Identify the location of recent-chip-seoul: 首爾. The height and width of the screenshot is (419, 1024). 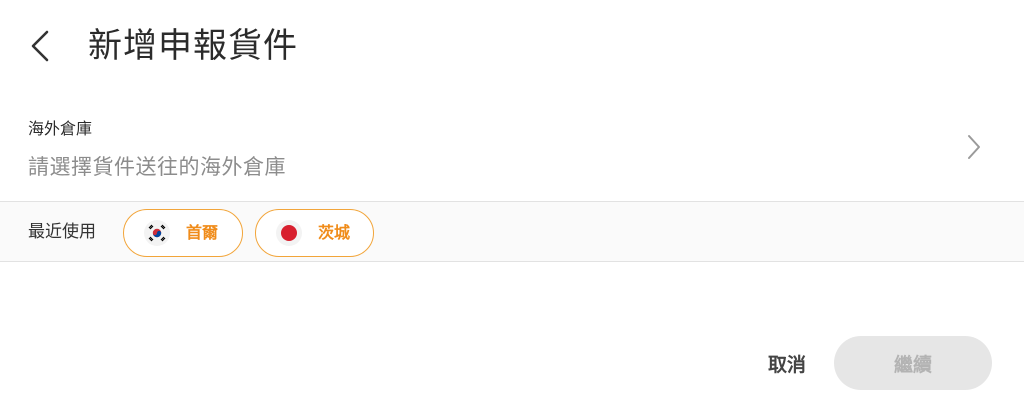
(183, 233).